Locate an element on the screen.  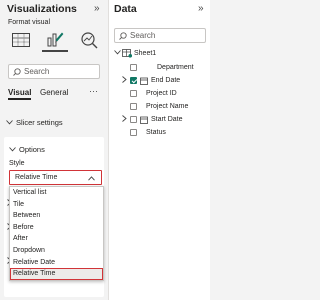
collapse-visualizations-button: » is located at coordinates (97, 8).